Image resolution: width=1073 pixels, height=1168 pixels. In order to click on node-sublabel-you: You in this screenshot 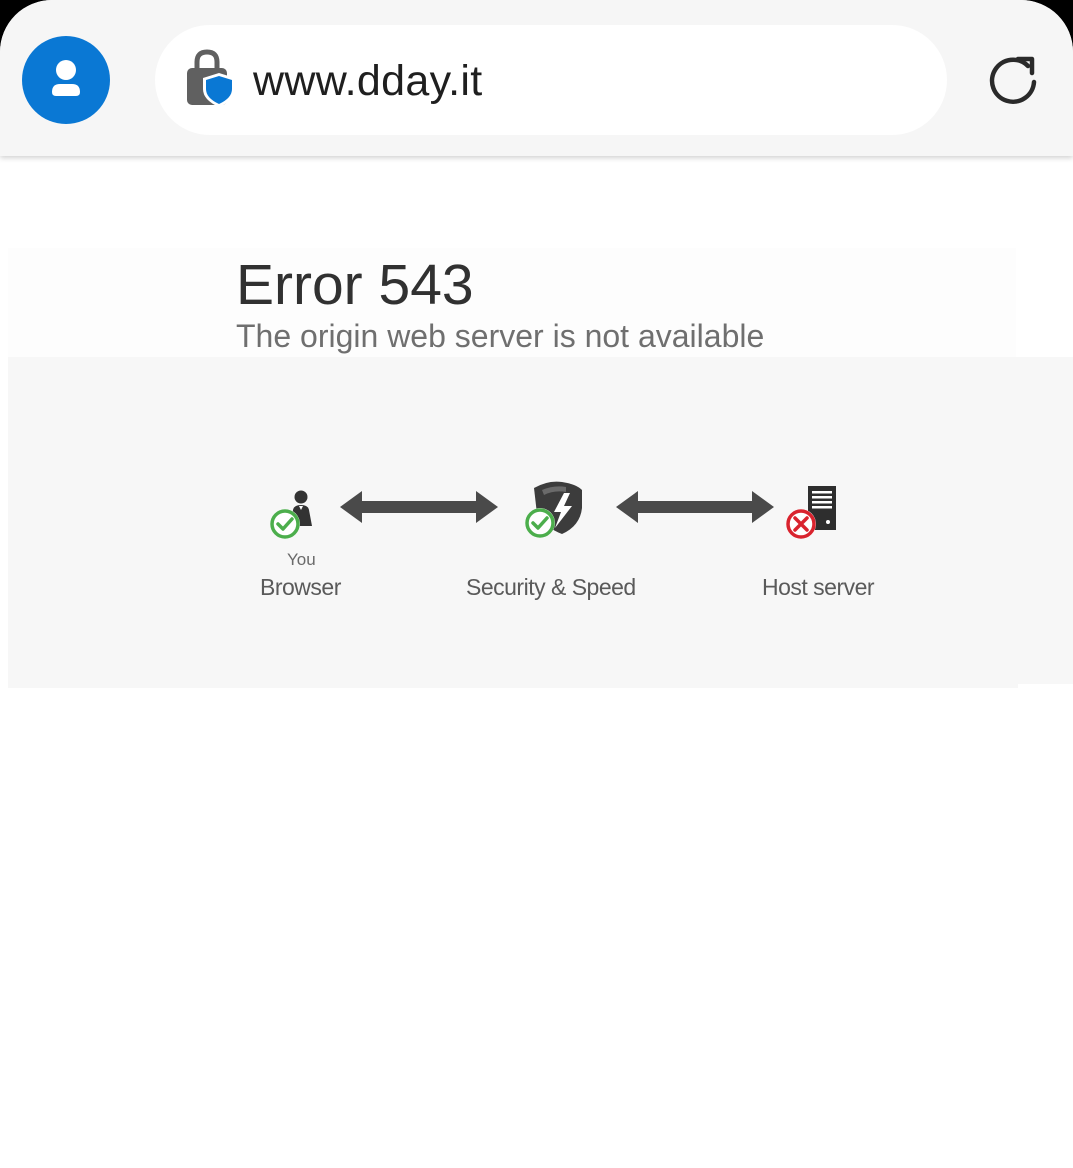, I will do `click(301, 559)`.